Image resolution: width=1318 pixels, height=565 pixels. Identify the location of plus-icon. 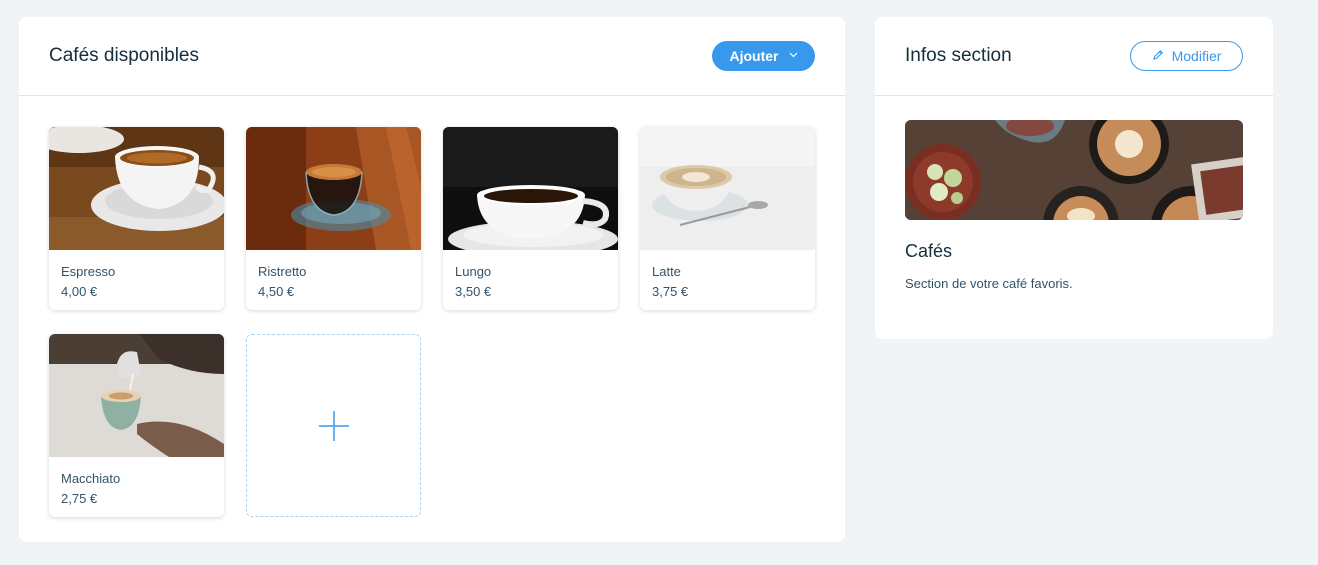
(334, 426).